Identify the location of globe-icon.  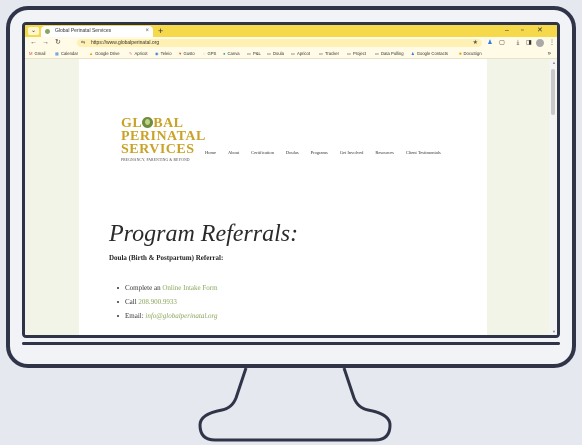
(148, 122).